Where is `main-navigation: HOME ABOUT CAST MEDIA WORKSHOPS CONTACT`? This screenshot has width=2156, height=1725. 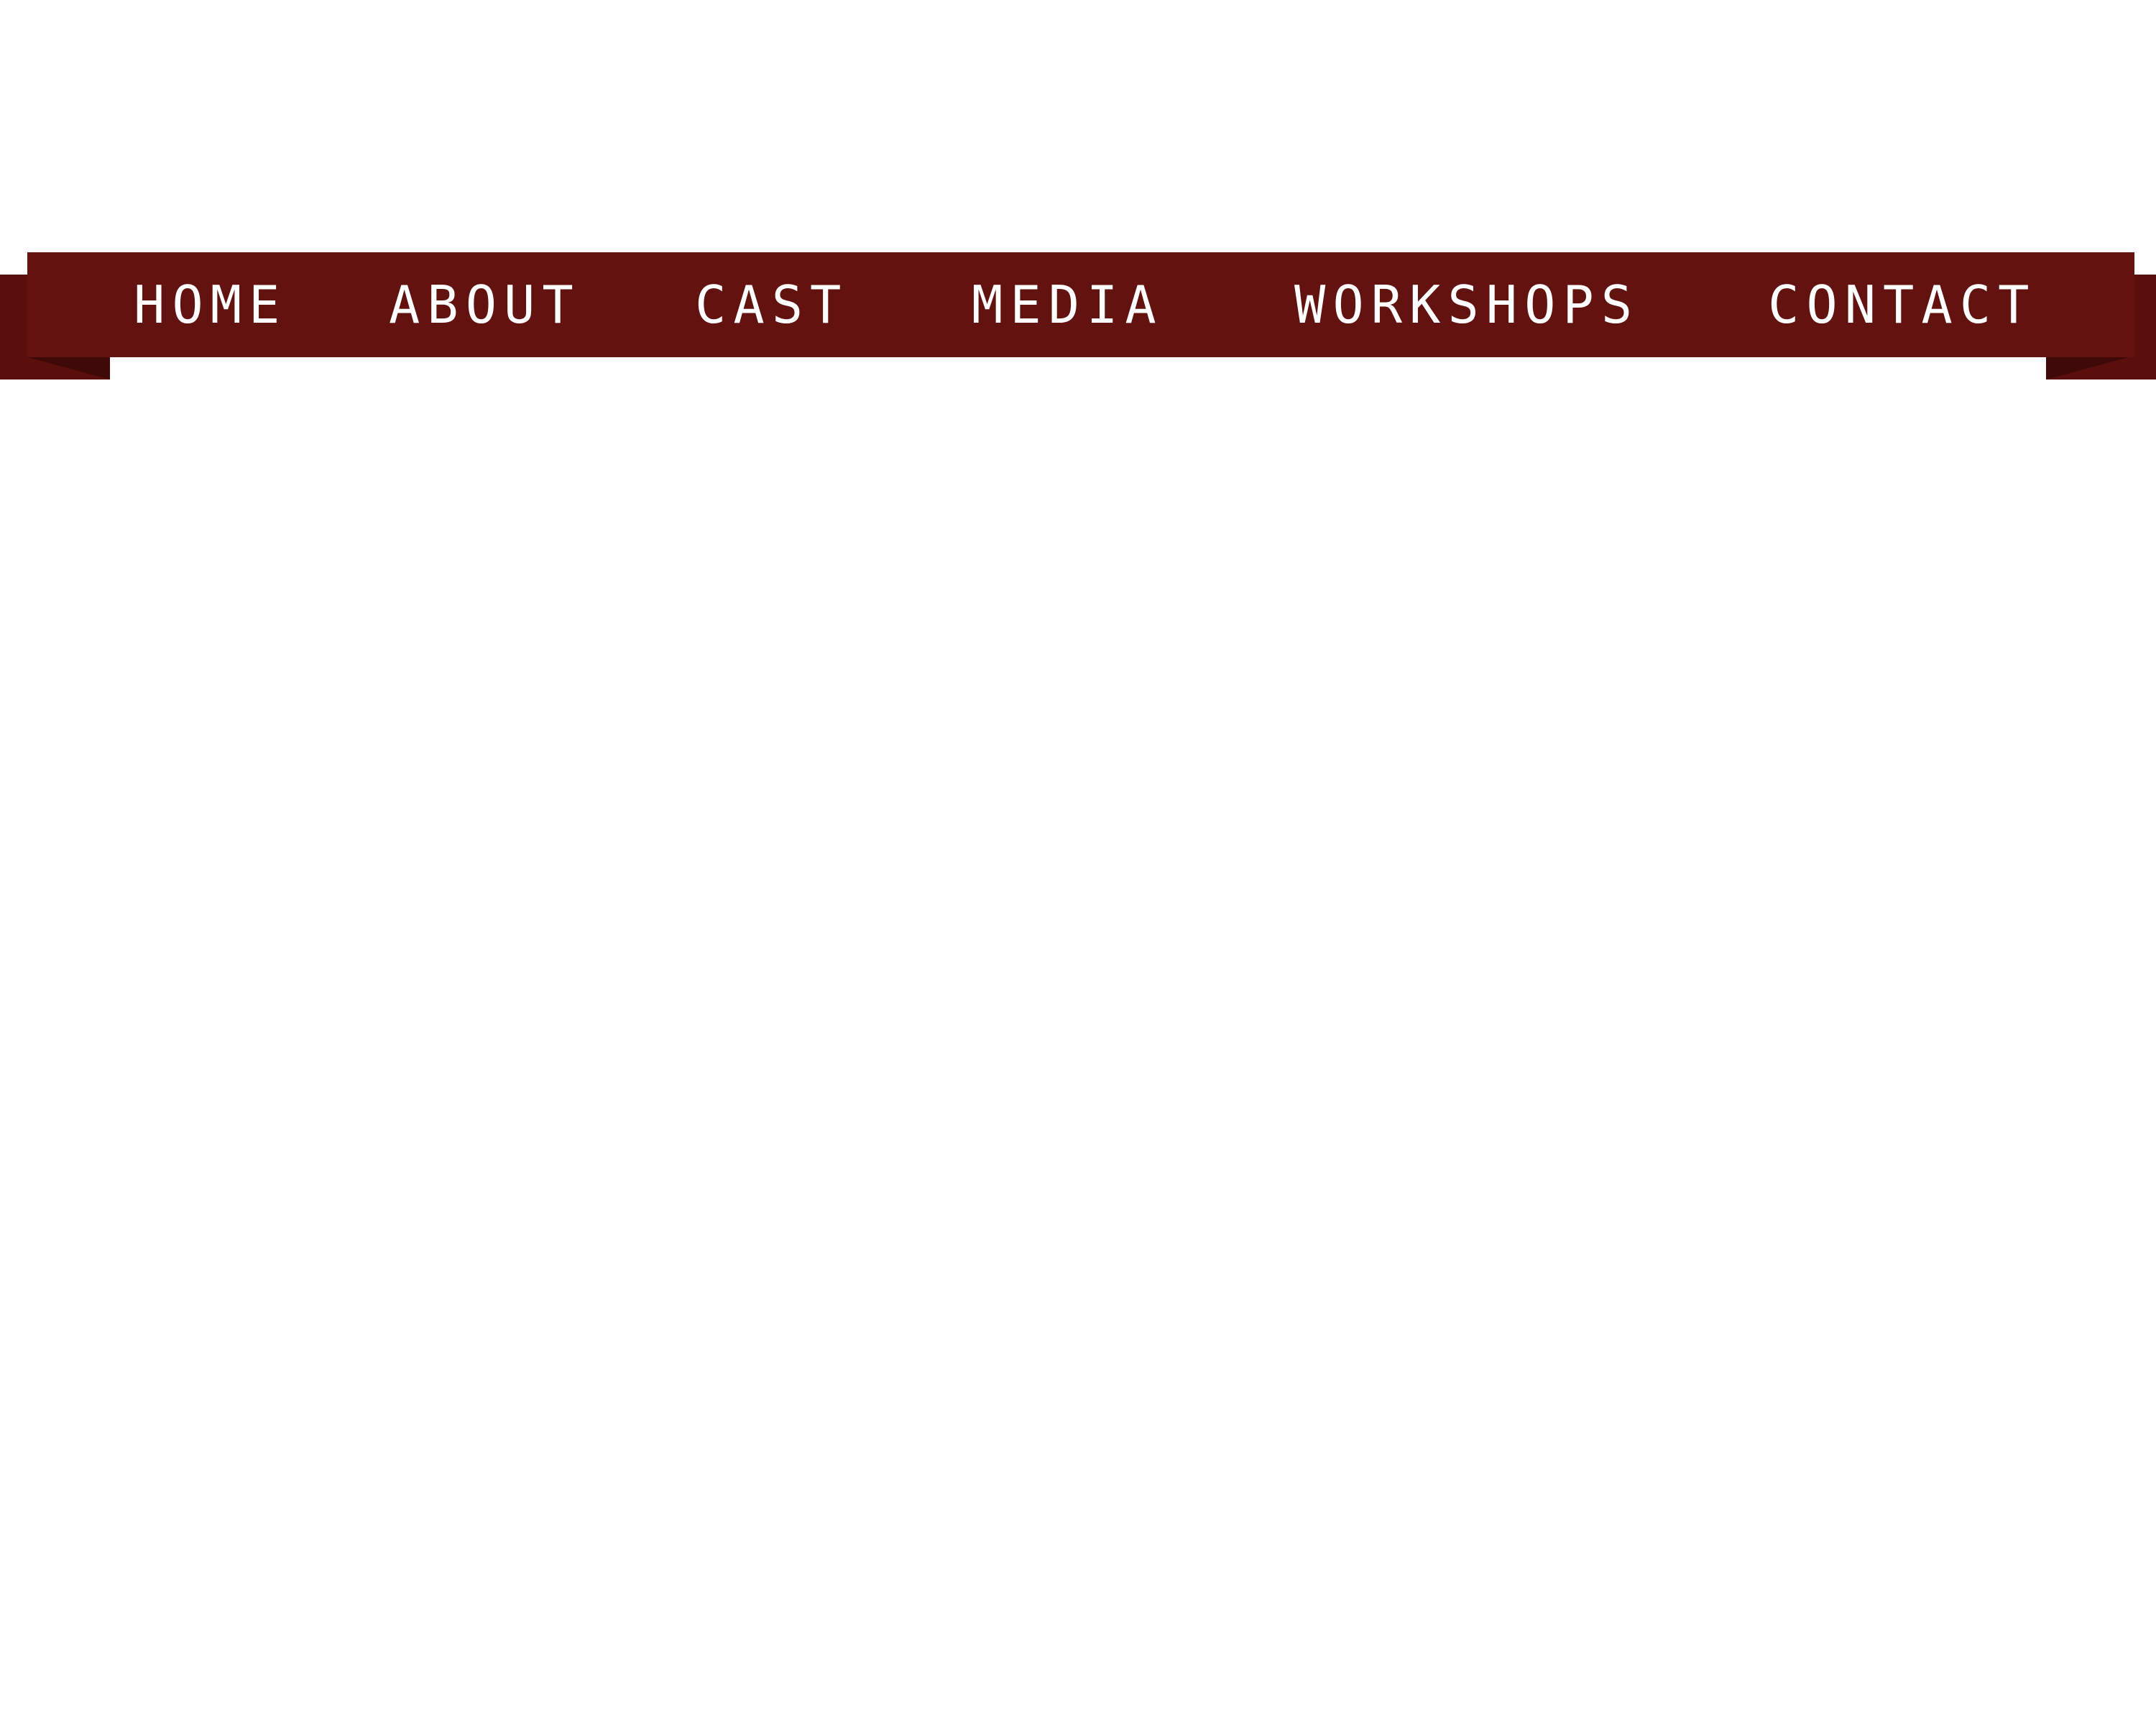 main-navigation: HOME ABOUT CAST MEDIA WORKSHOPS CONTACT is located at coordinates (1080, 304).